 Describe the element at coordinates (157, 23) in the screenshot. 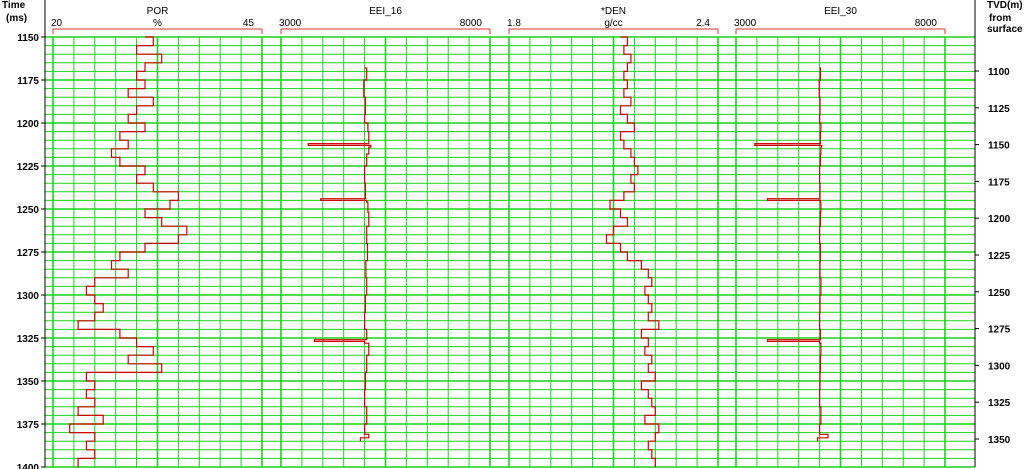

I see `track-unit: %` at that location.